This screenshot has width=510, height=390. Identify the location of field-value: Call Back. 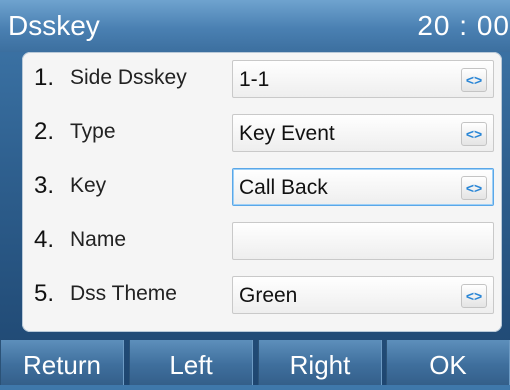
(283, 187).